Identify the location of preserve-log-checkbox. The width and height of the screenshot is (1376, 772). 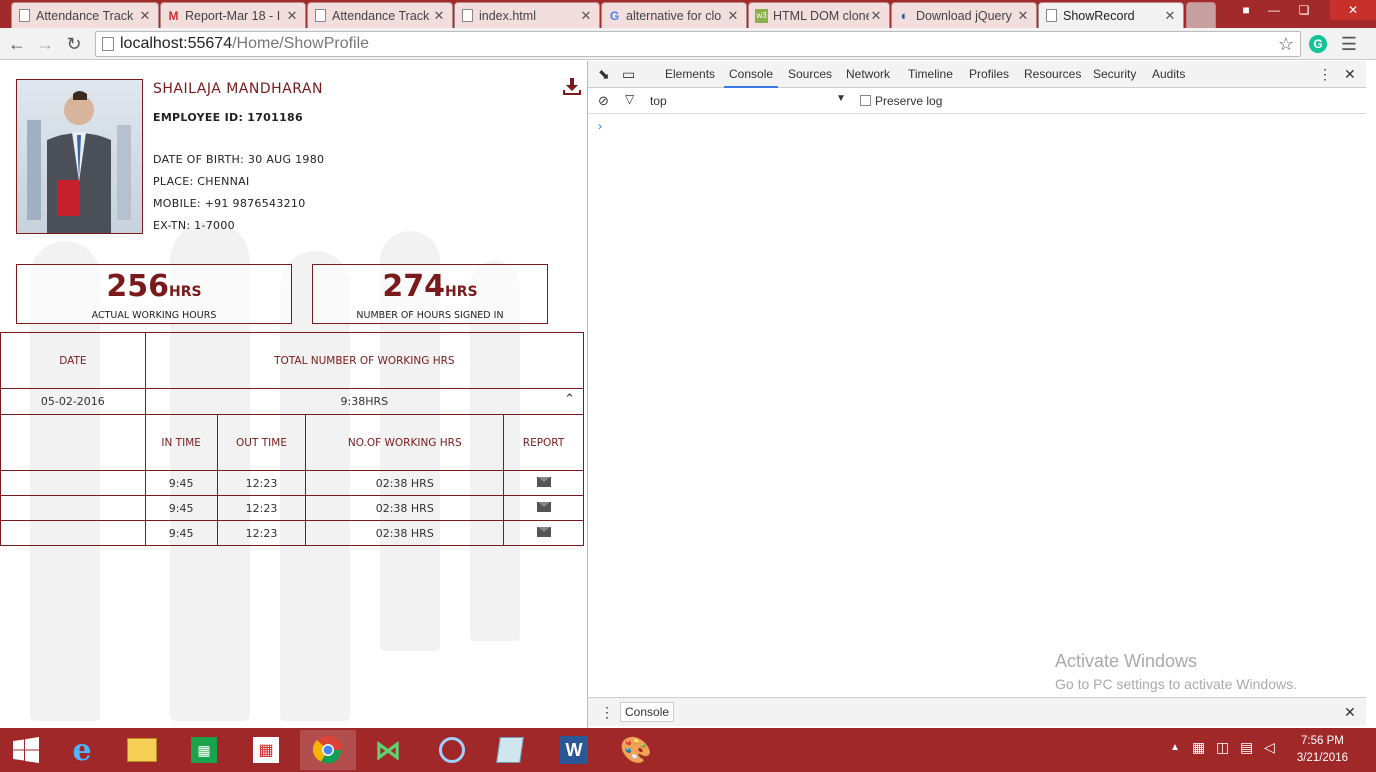
(865, 100).